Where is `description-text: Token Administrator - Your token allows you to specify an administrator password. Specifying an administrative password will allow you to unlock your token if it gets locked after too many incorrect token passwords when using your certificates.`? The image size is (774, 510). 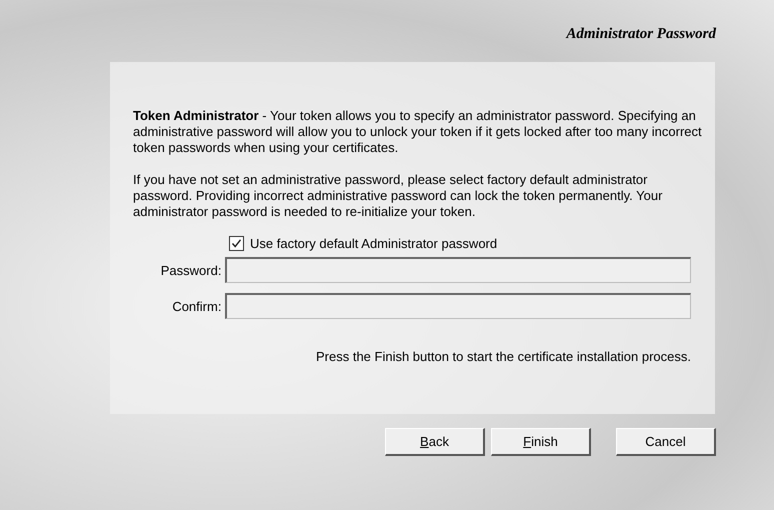 description-text: Token Administrator - Your token allows you to specify an administrator password. Specifying an administrative password will allow you to unlock your token if it gets locked after too many incorrect token passwords when using your certificates. is located at coordinates (418, 132).